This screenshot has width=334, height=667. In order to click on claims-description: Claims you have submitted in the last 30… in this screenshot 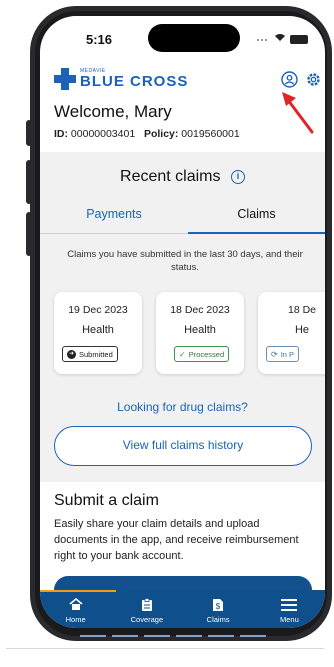, I will do `click(185, 261)`.